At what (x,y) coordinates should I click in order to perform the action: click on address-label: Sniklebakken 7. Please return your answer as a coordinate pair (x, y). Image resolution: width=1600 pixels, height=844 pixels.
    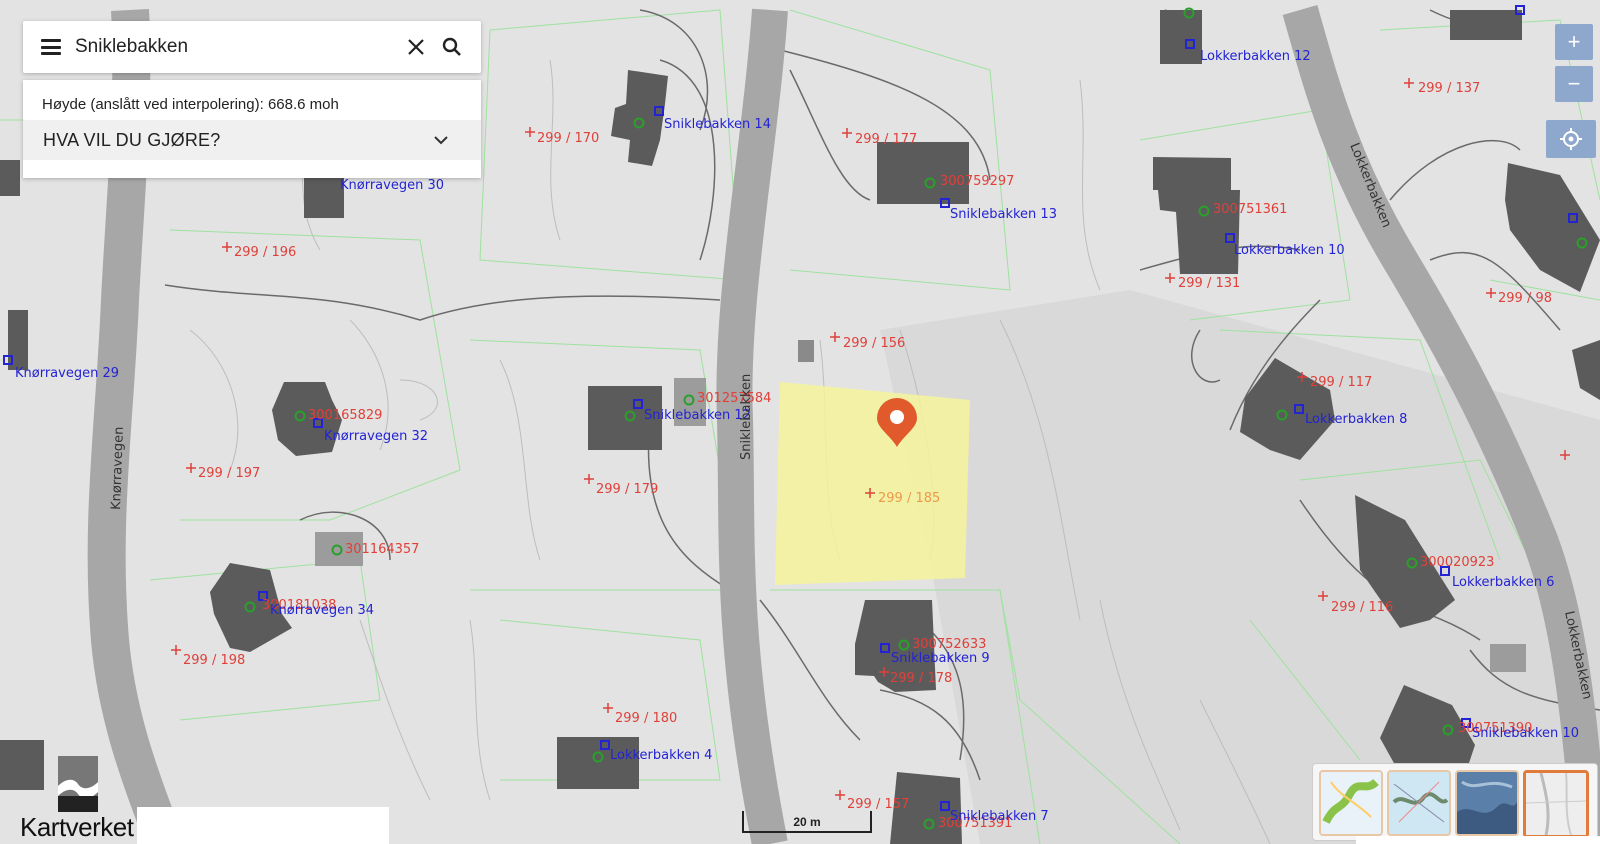
    Looking at the image, I should click on (999, 816).